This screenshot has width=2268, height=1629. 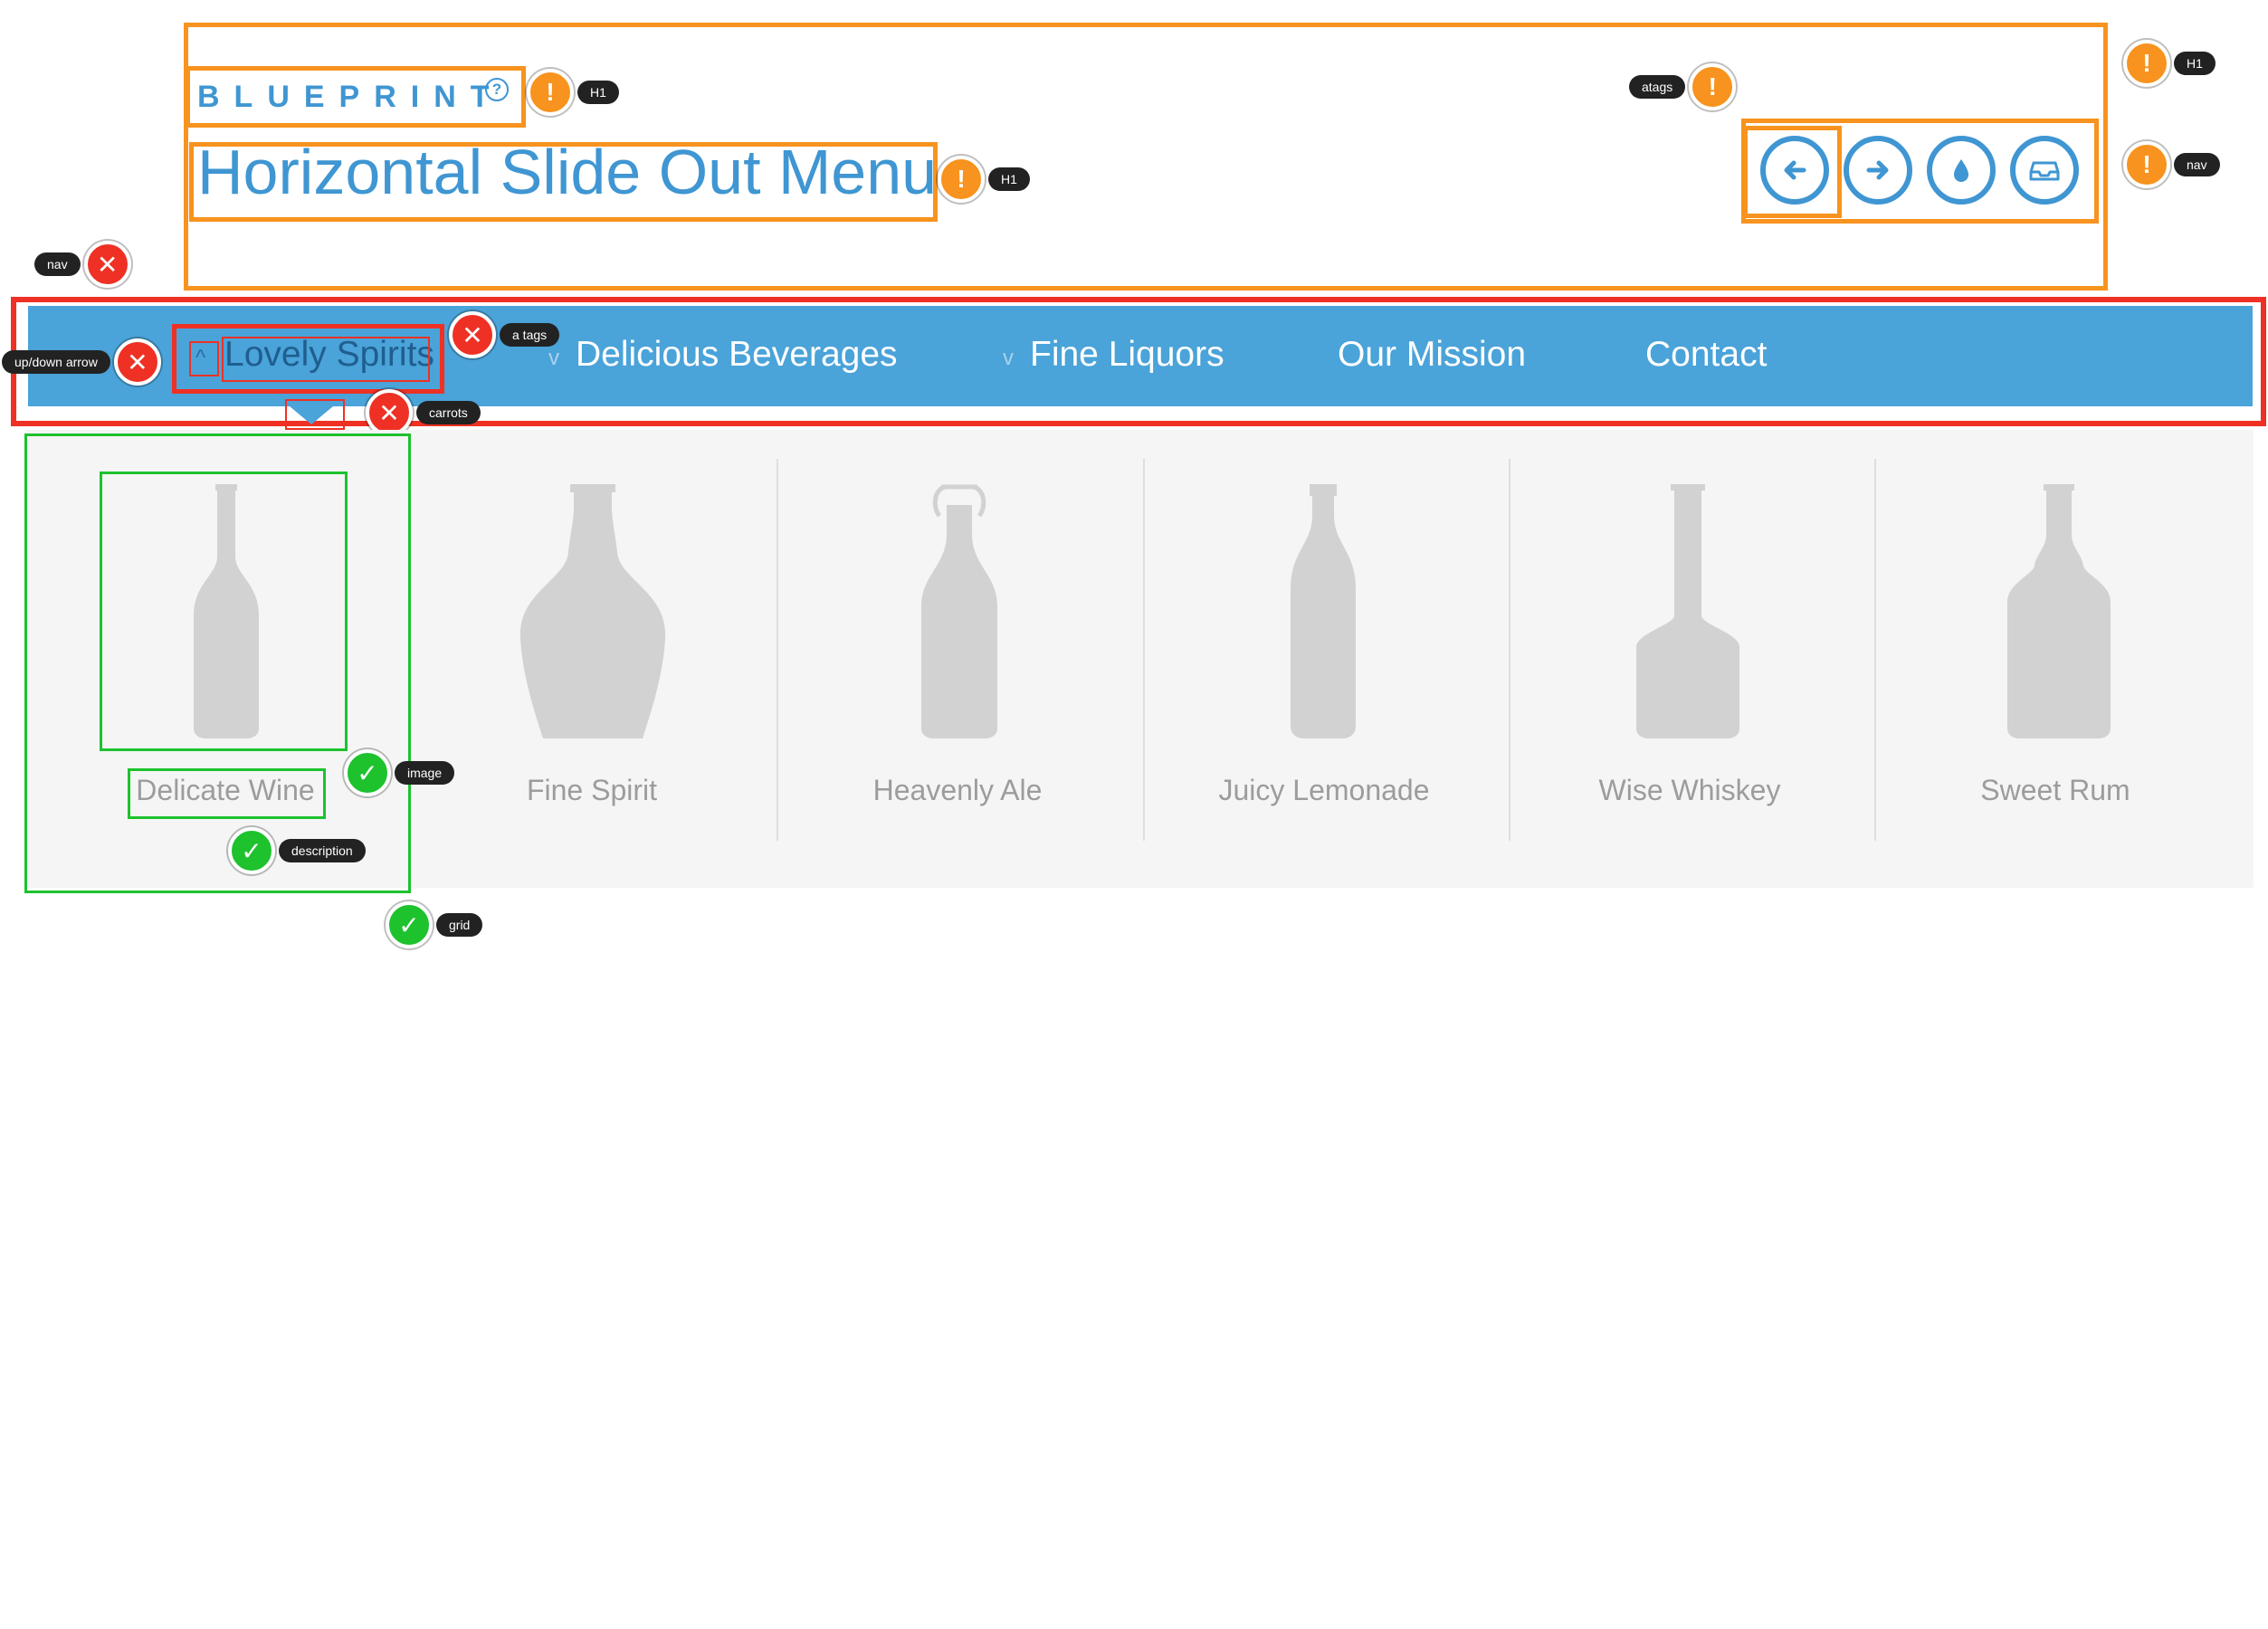 What do you see at coordinates (425, 773) in the screenshot?
I see `annotation-label: image` at bounding box center [425, 773].